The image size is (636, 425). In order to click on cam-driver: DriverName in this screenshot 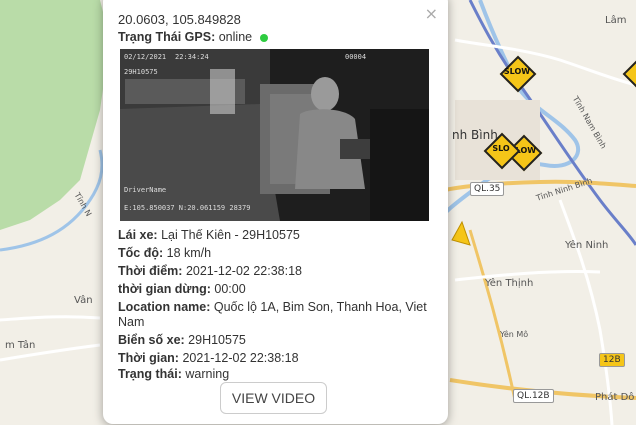, I will do `click(145, 190)`.